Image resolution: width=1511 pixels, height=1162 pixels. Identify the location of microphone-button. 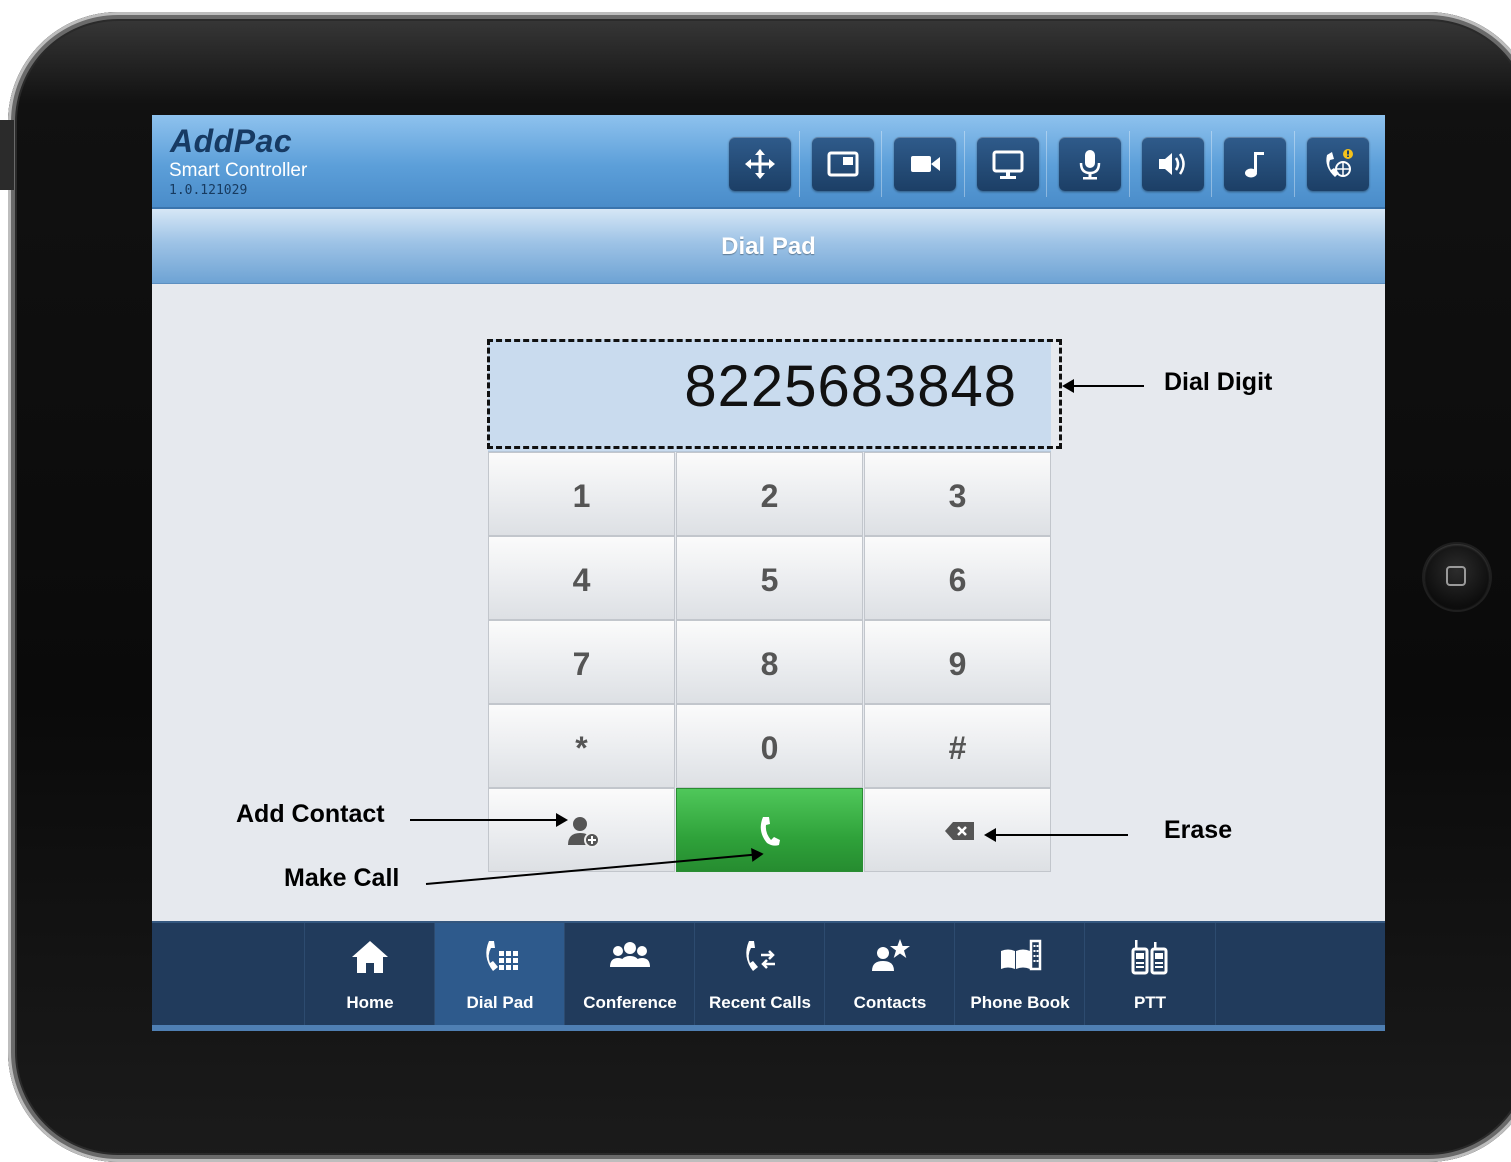
(1090, 164).